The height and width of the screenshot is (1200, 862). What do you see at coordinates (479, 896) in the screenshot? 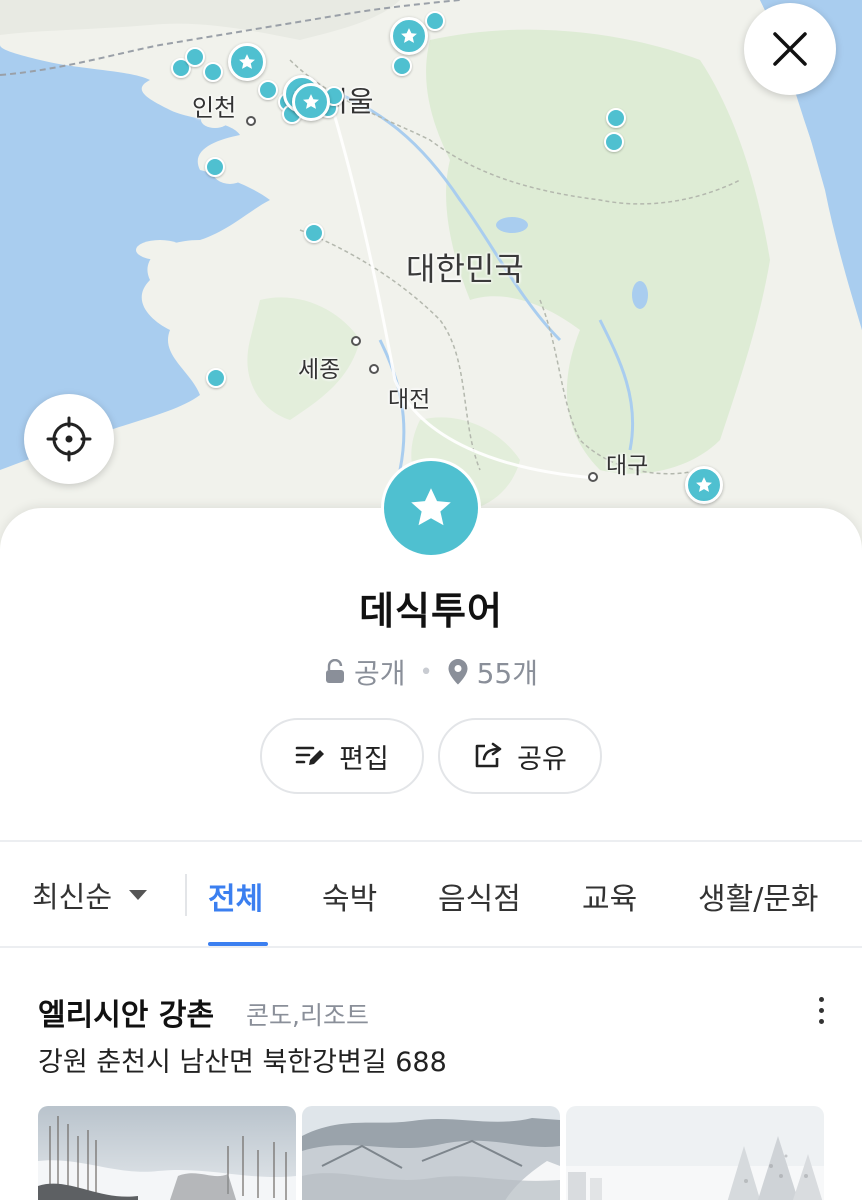
I see `tab-restaurant: 음식점` at bounding box center [479, 896].